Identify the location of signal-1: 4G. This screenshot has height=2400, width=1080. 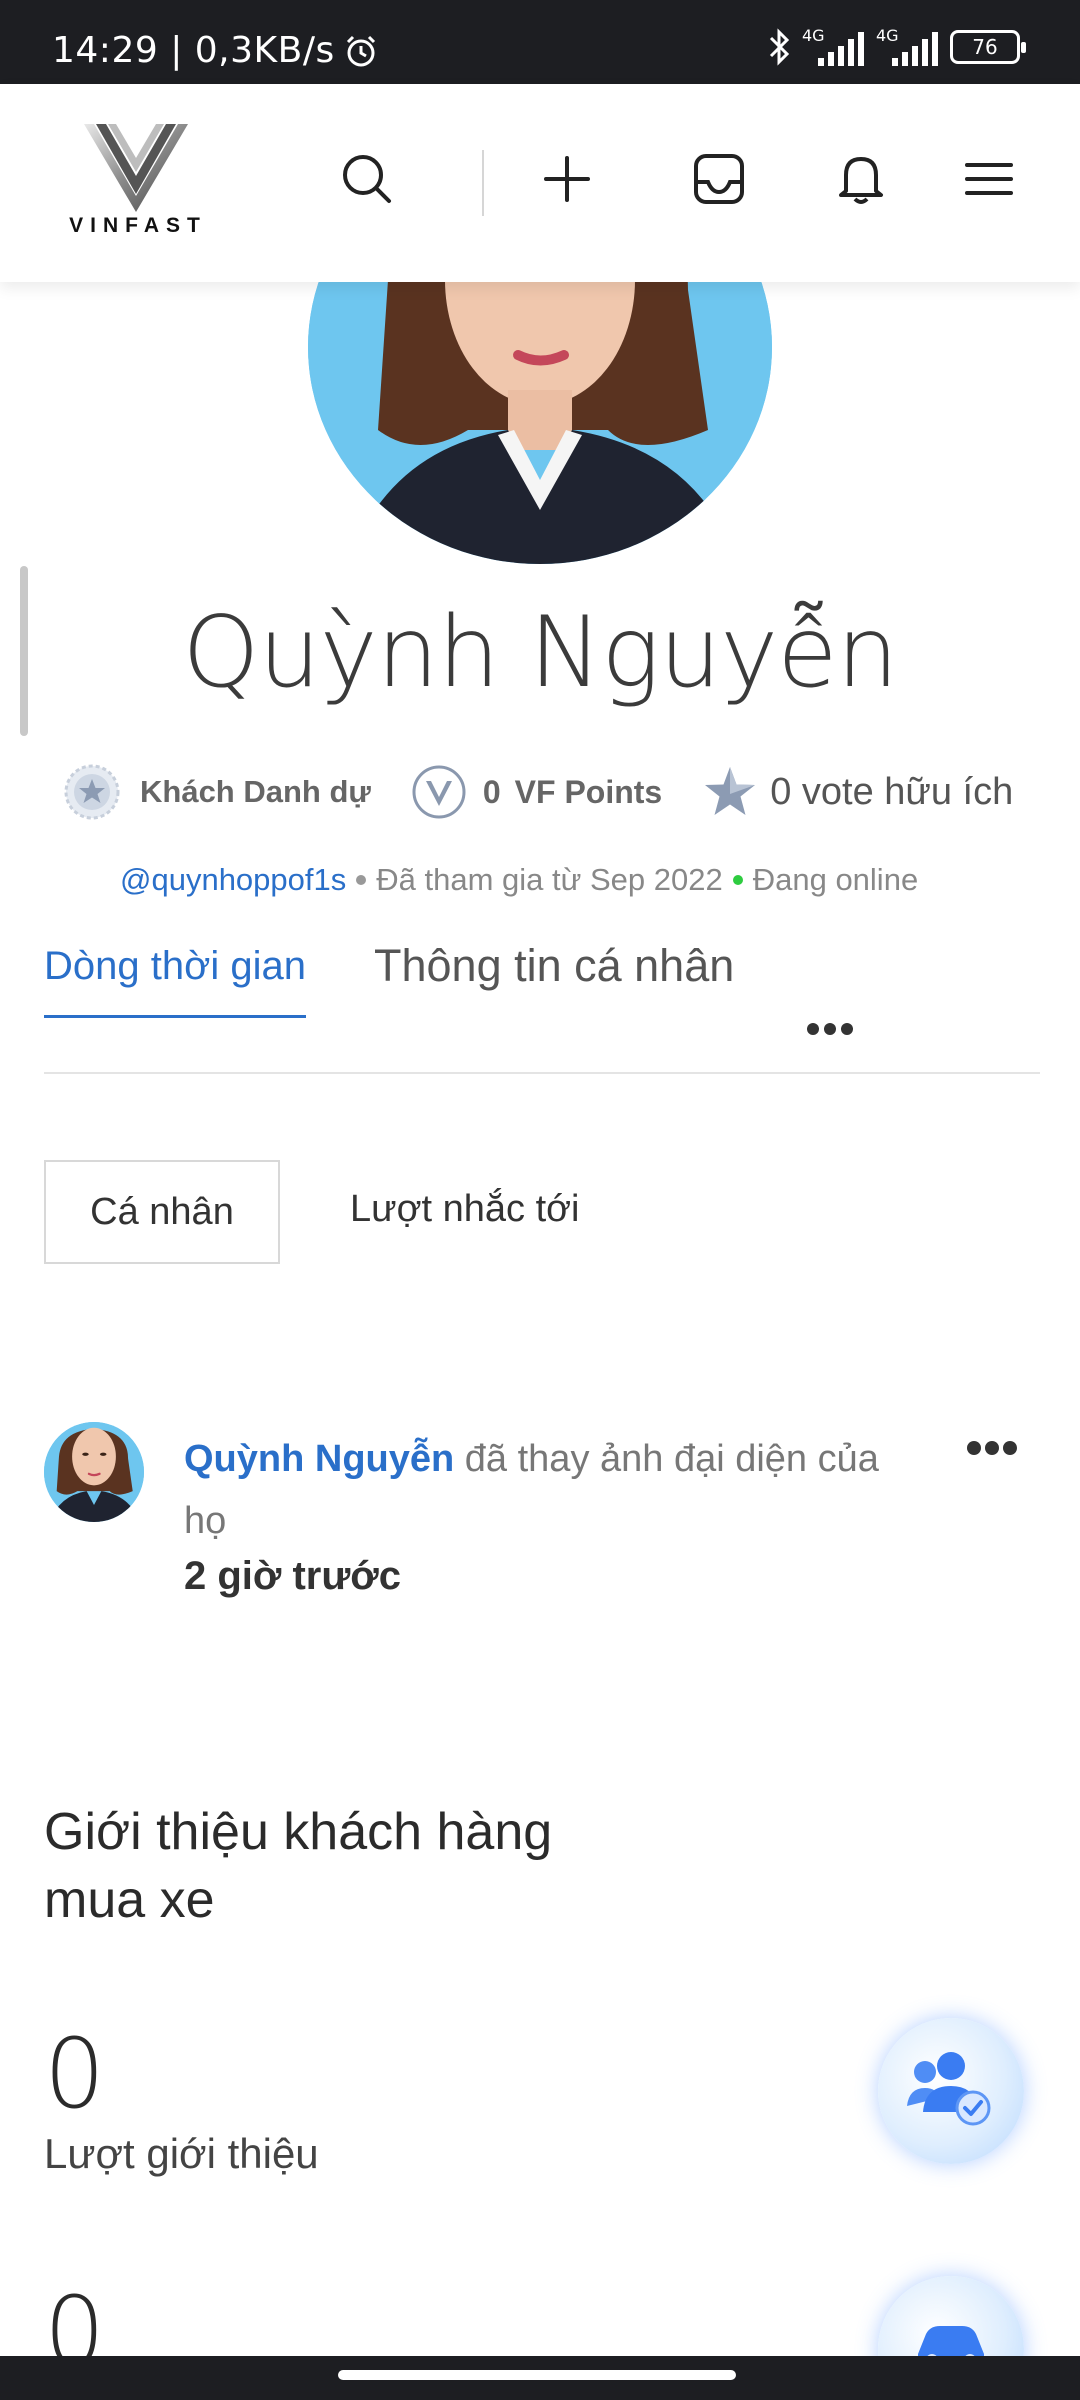
(834, 47).